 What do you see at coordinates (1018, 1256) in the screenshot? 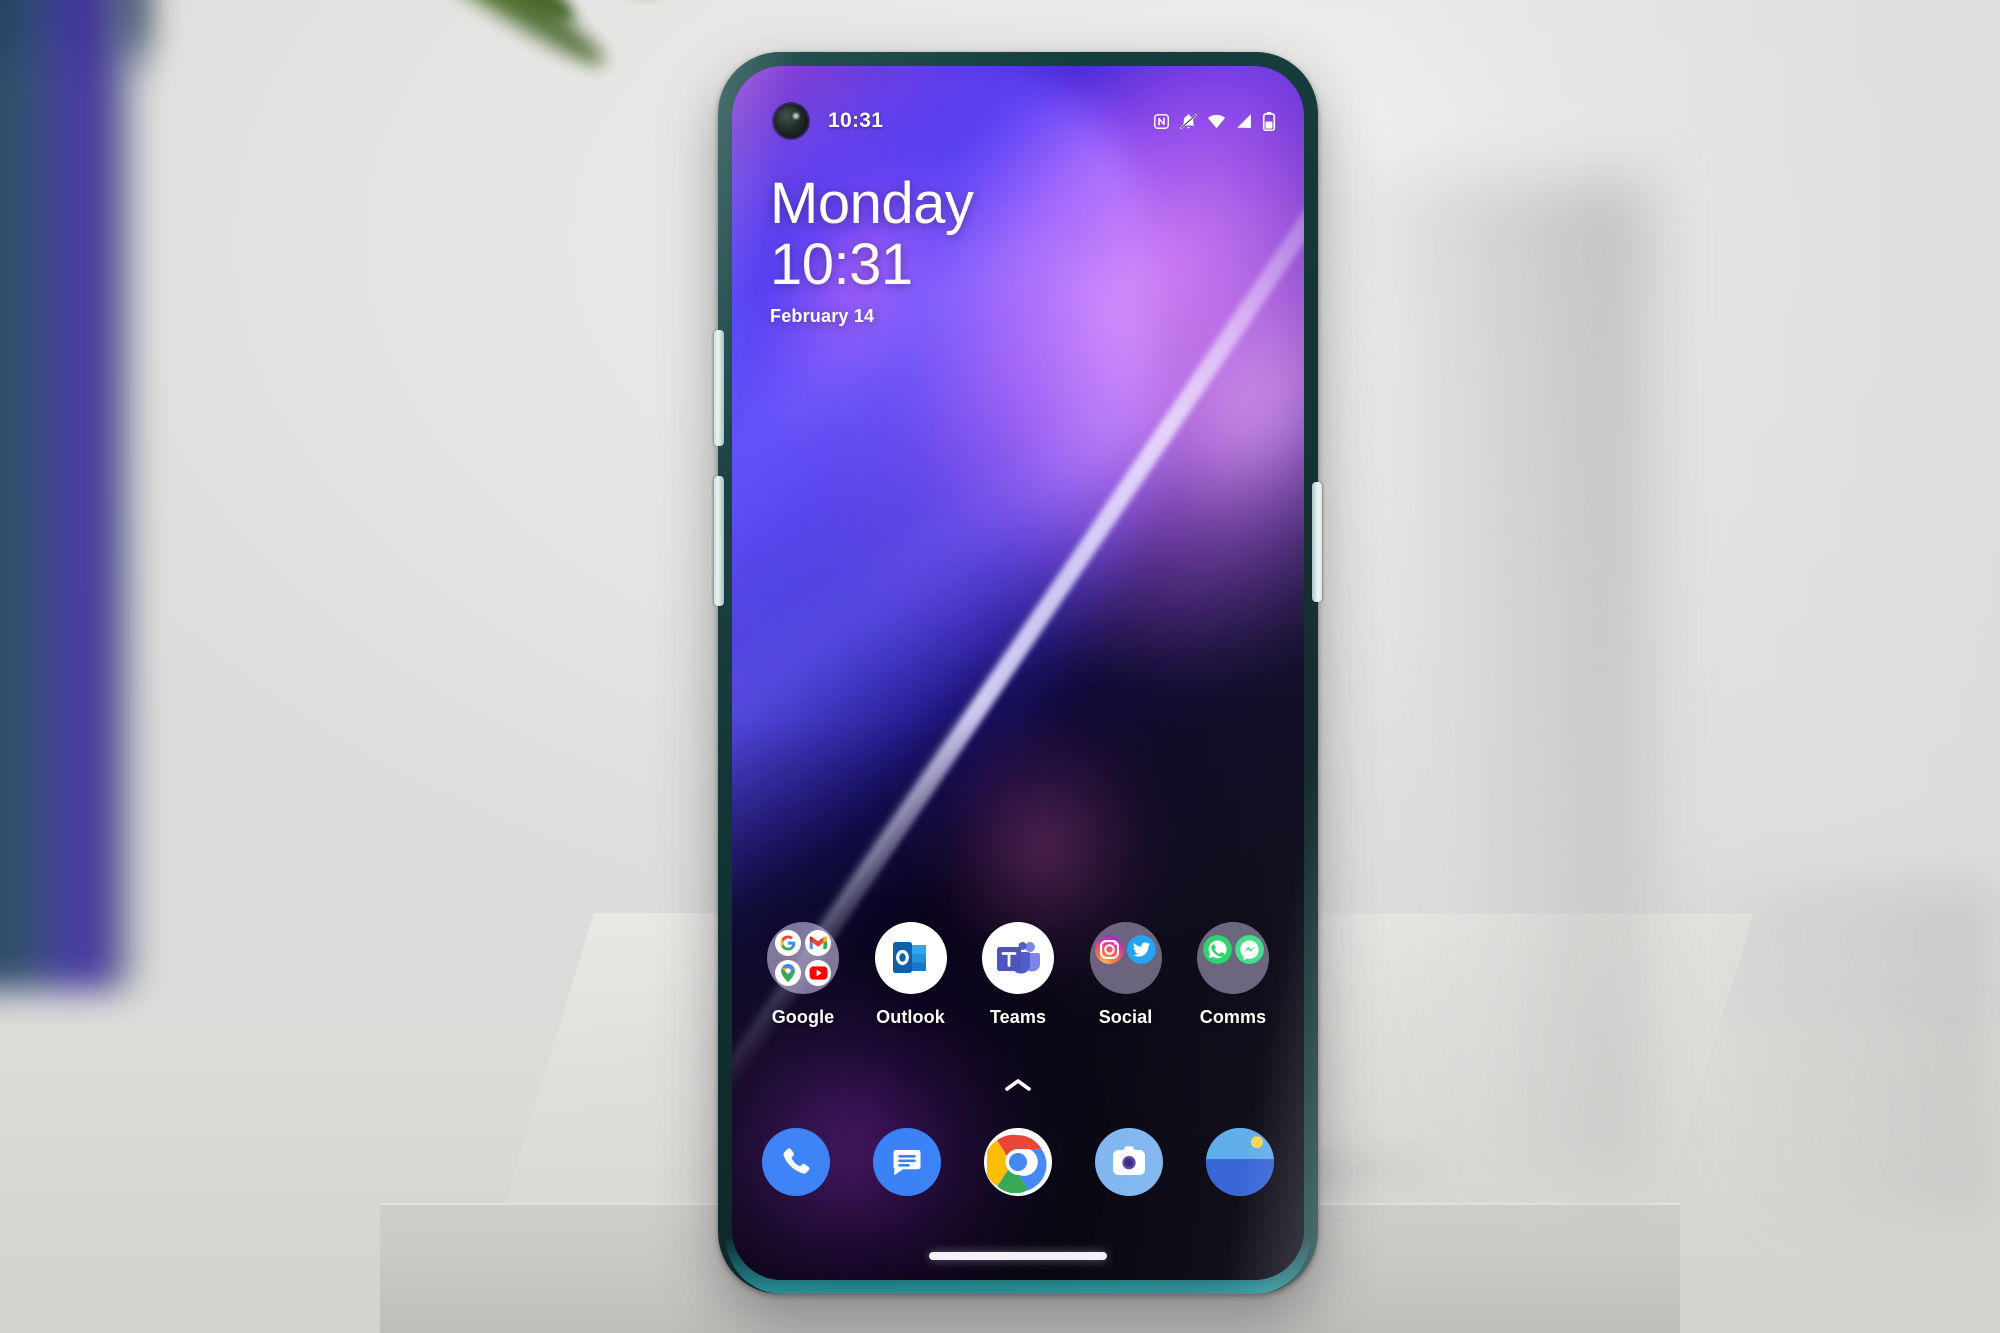
I see `gesture-pill` at bounding box center [1018, 1256].